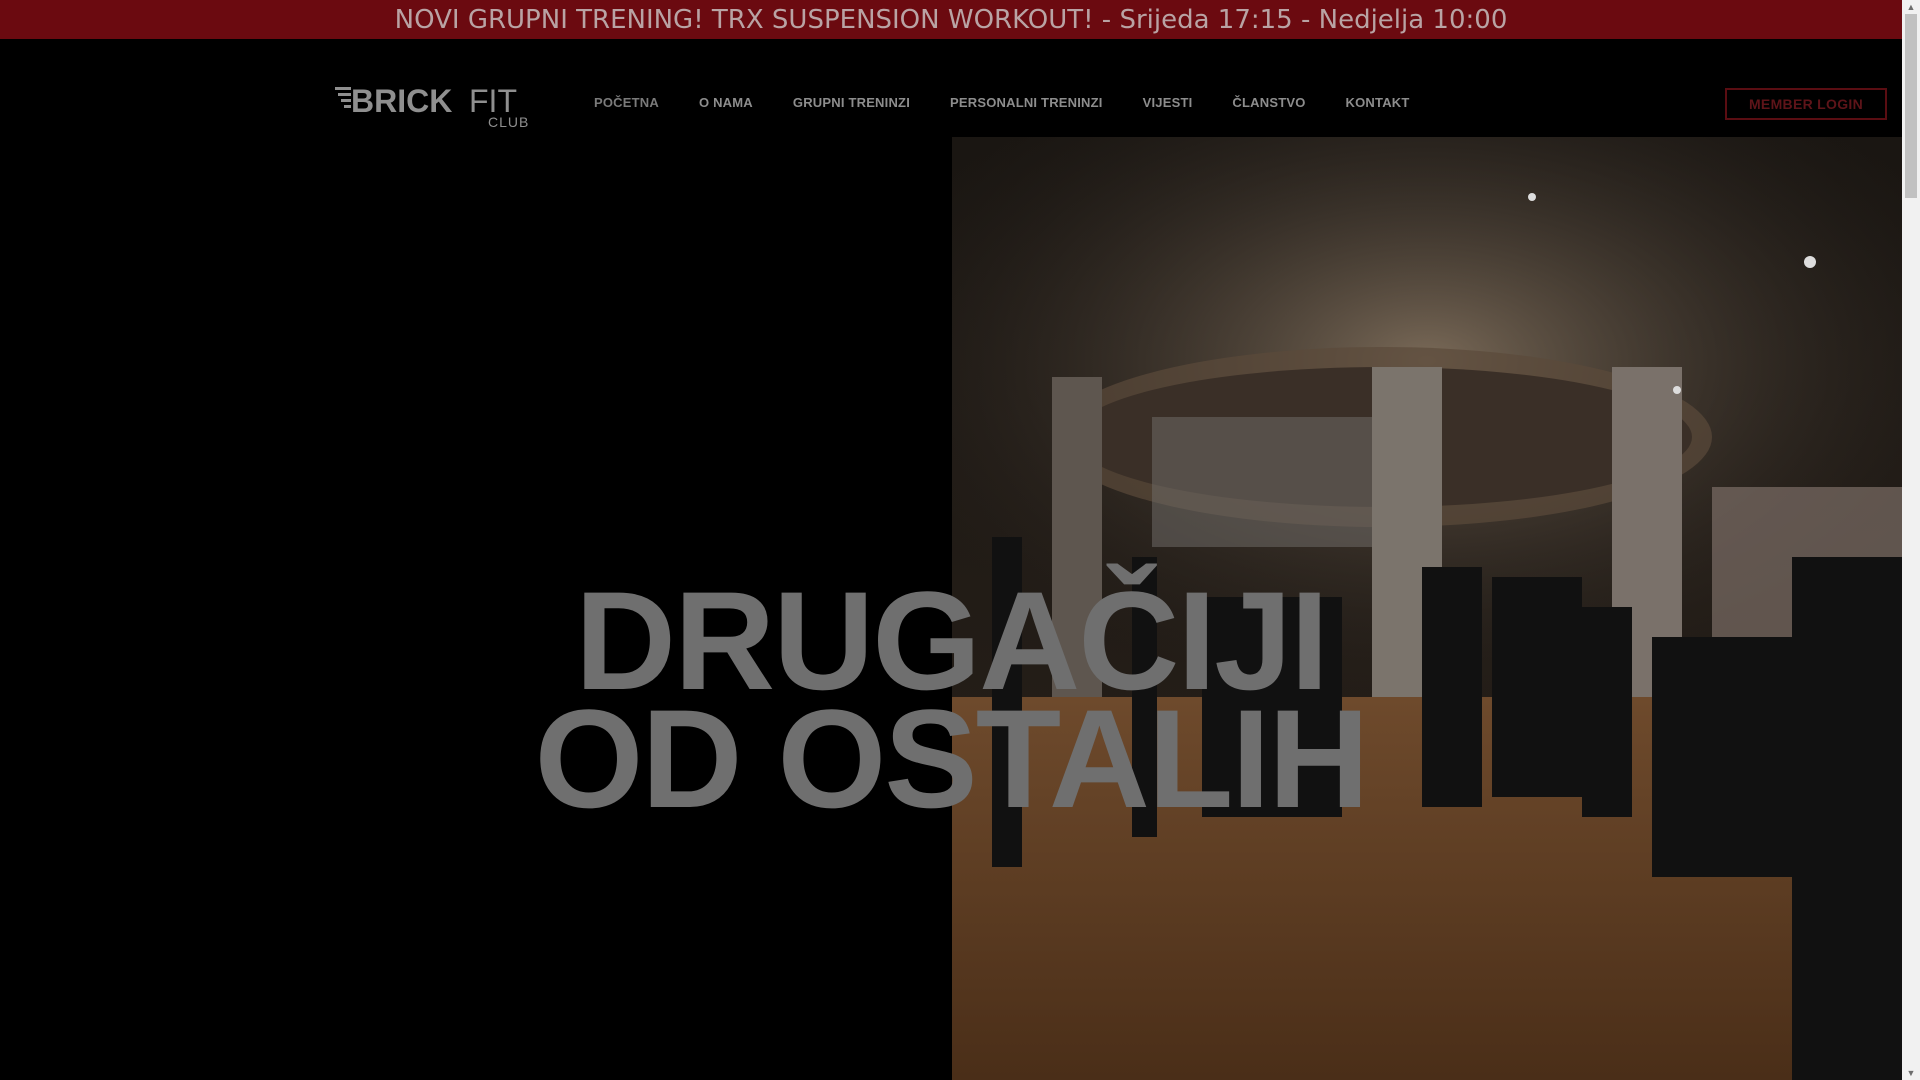 The height and width of the screenshot is (1080, 1920). Describe the element at coordinates (851, 102) in the screenshot. I see `nav-item-grupni-treninzi: GRUPNI TRENINZI` at that location.